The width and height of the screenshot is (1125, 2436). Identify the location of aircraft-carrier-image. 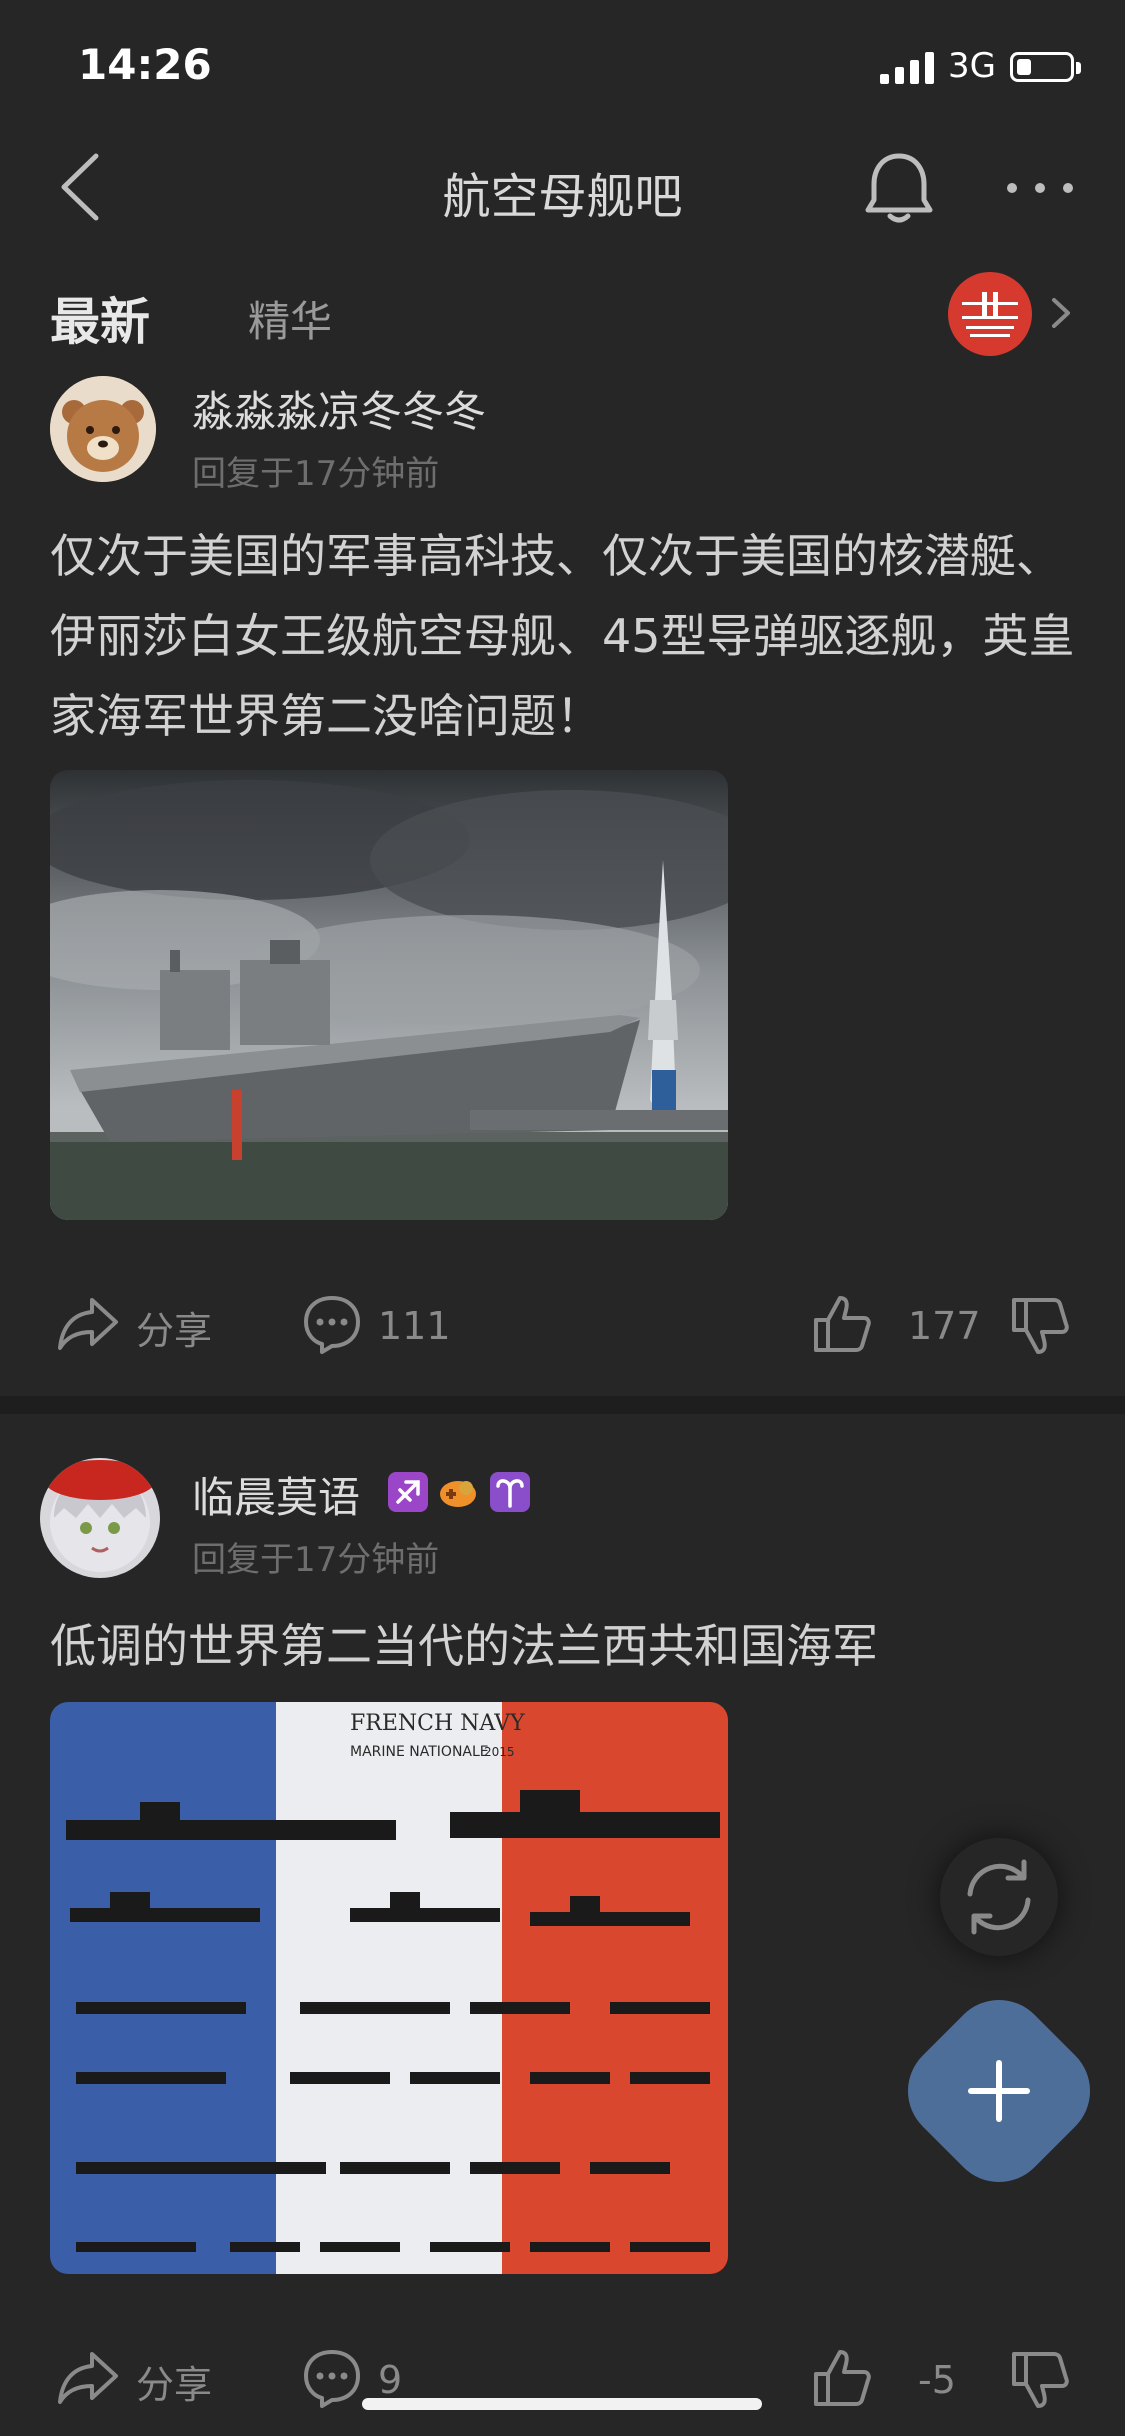
(389, 995).